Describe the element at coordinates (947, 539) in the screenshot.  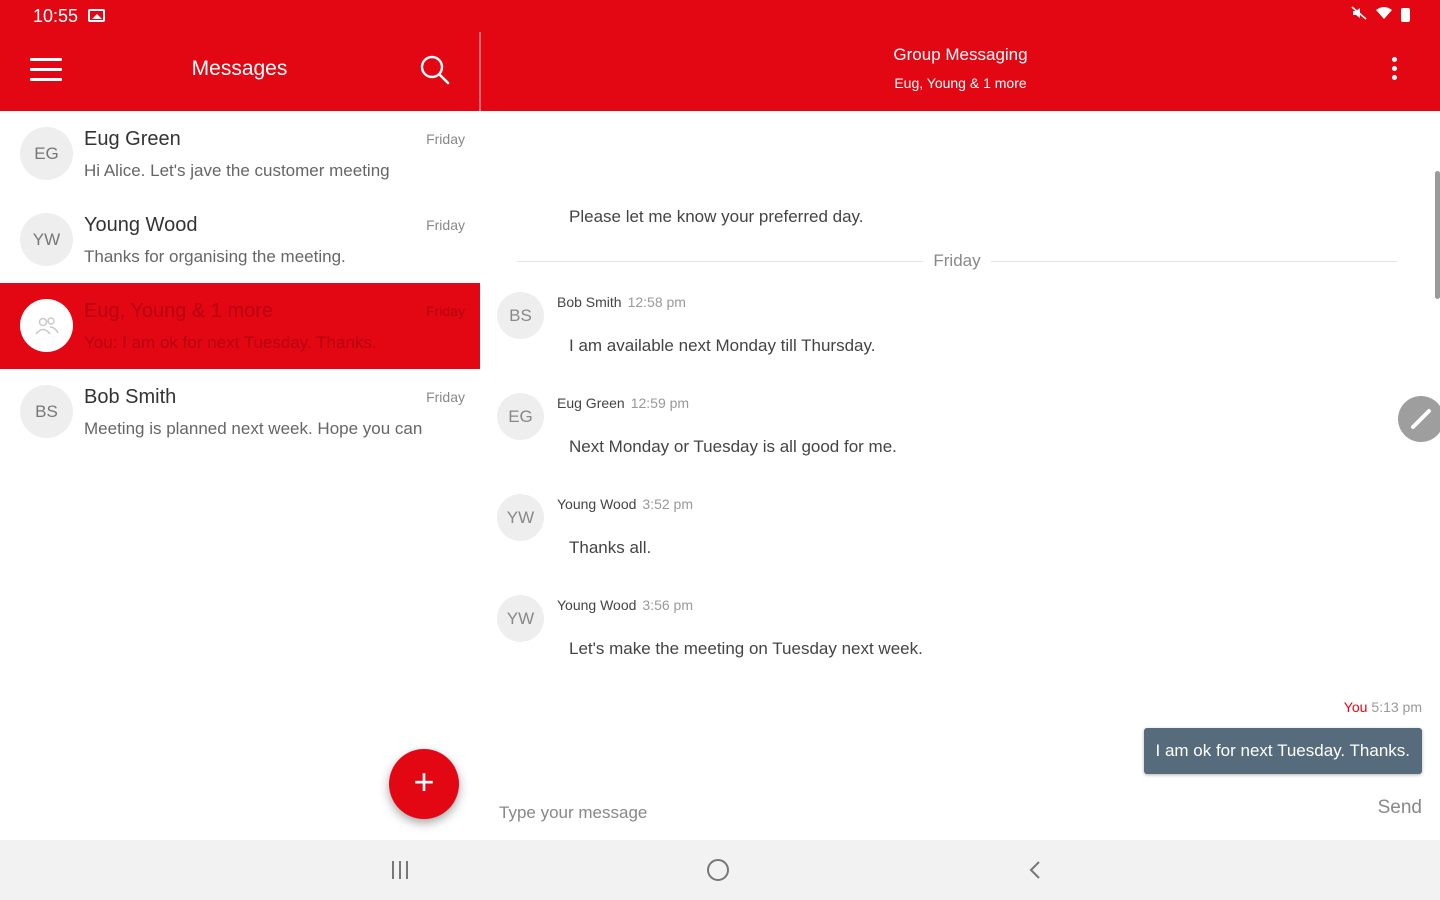
I see `chat-message: YW Young Wood 3:52 pm Thanks all.` at that location.